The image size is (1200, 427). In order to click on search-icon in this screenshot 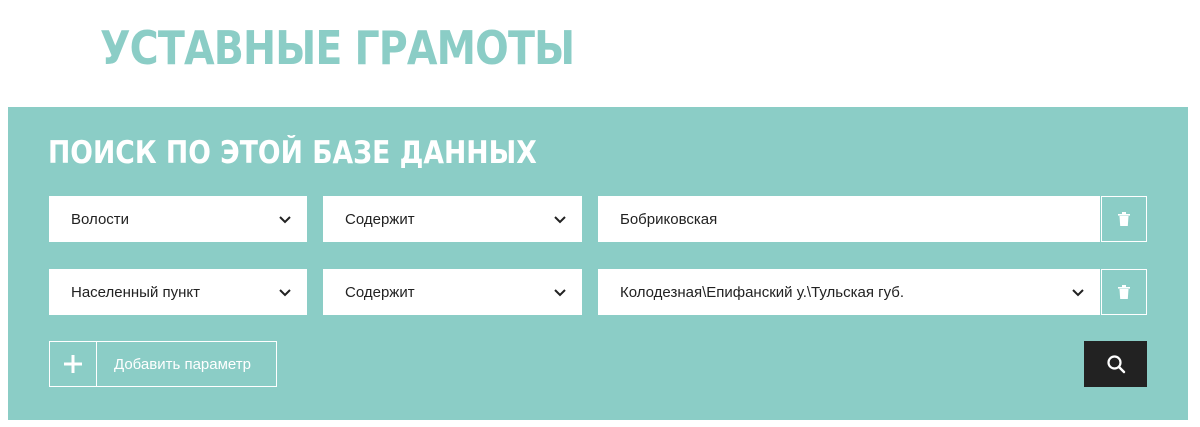, I will do `click(1115, 364)`.